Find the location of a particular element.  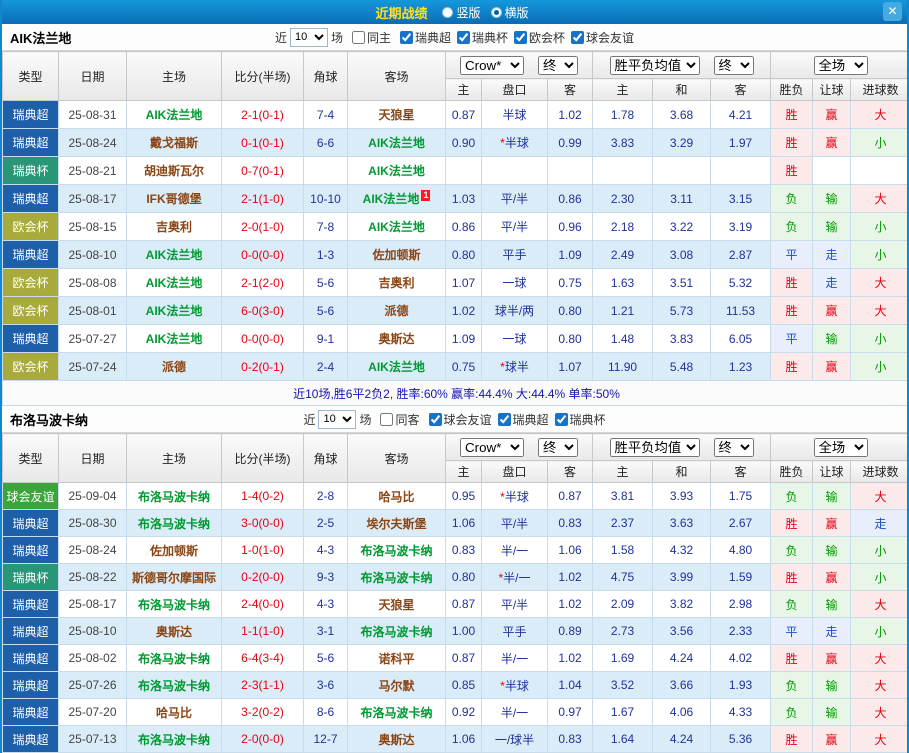

home-team-cell: 奥斯达 is located at coordinates (174, 631).